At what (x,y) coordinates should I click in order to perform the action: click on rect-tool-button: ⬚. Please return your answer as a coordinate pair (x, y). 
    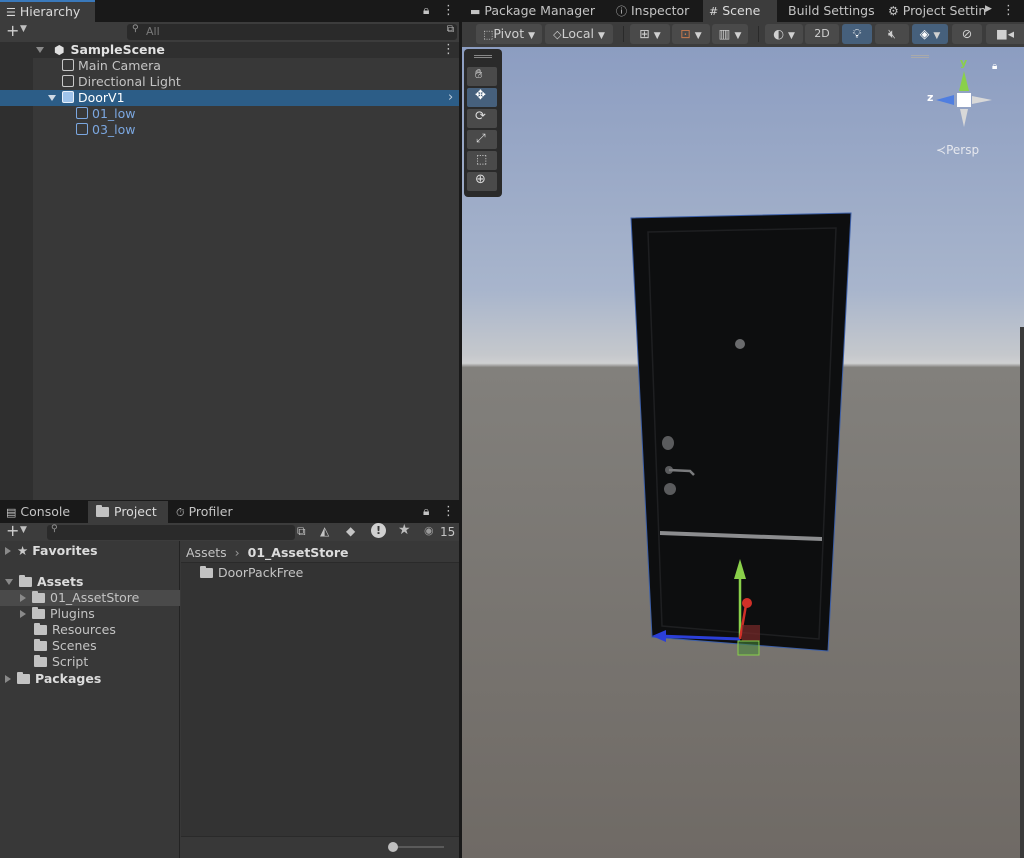
    Looking at the image, I should click on (482, 160).